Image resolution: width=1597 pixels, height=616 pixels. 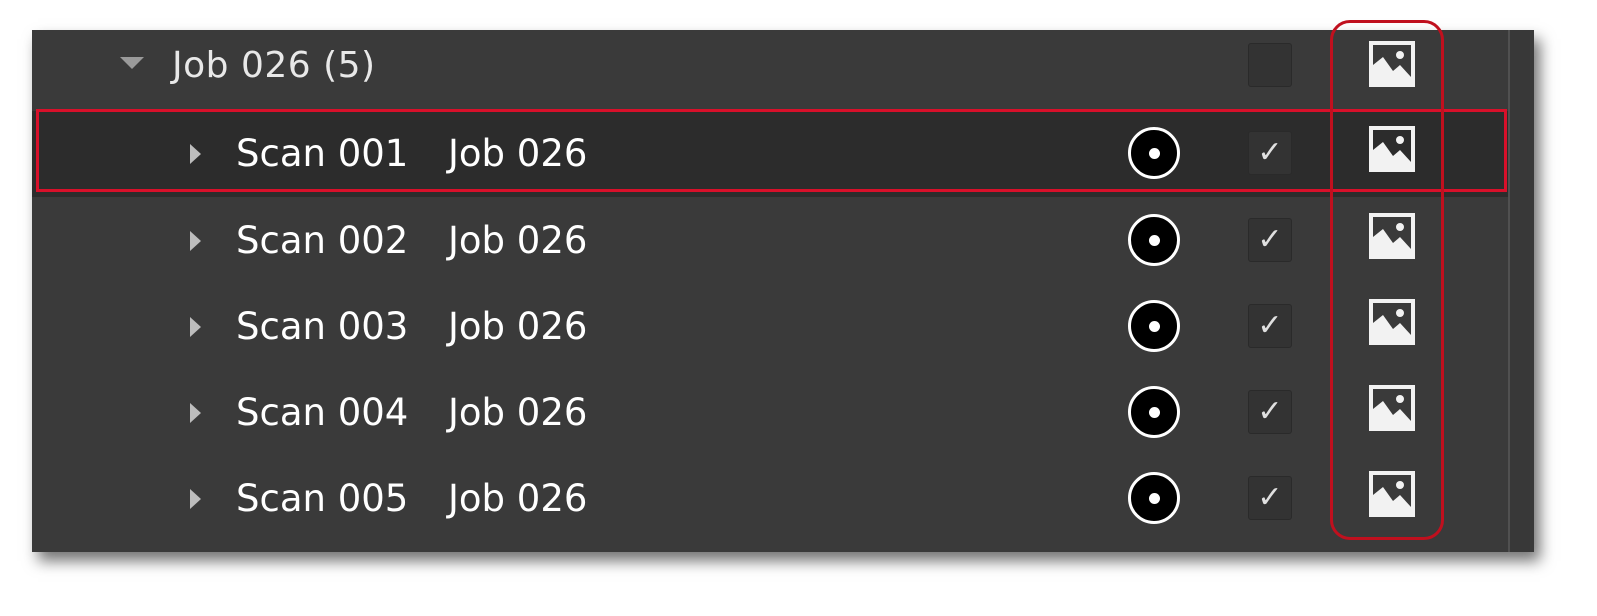 What do you see at coordinates (770, 327) in the screenshot?
I see `tree-row-scan-003: Scan 003 Job 026 ✓` at bounding box center [770, 327].